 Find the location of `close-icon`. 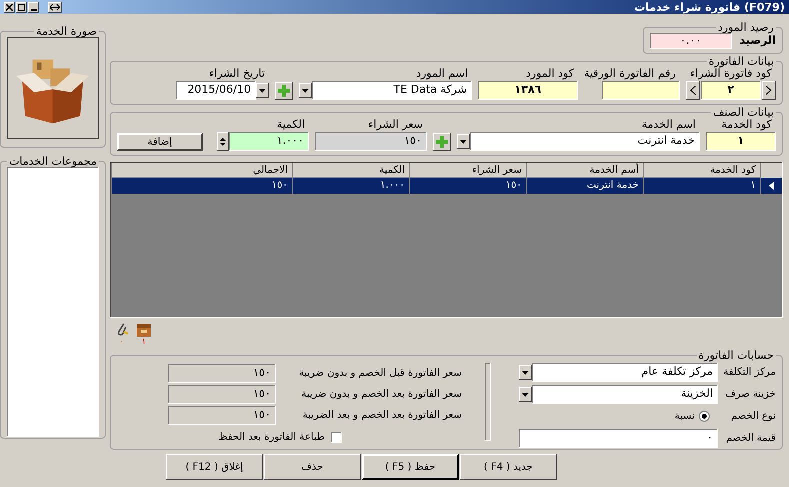

close-icon is located at coordinates (9, 7).